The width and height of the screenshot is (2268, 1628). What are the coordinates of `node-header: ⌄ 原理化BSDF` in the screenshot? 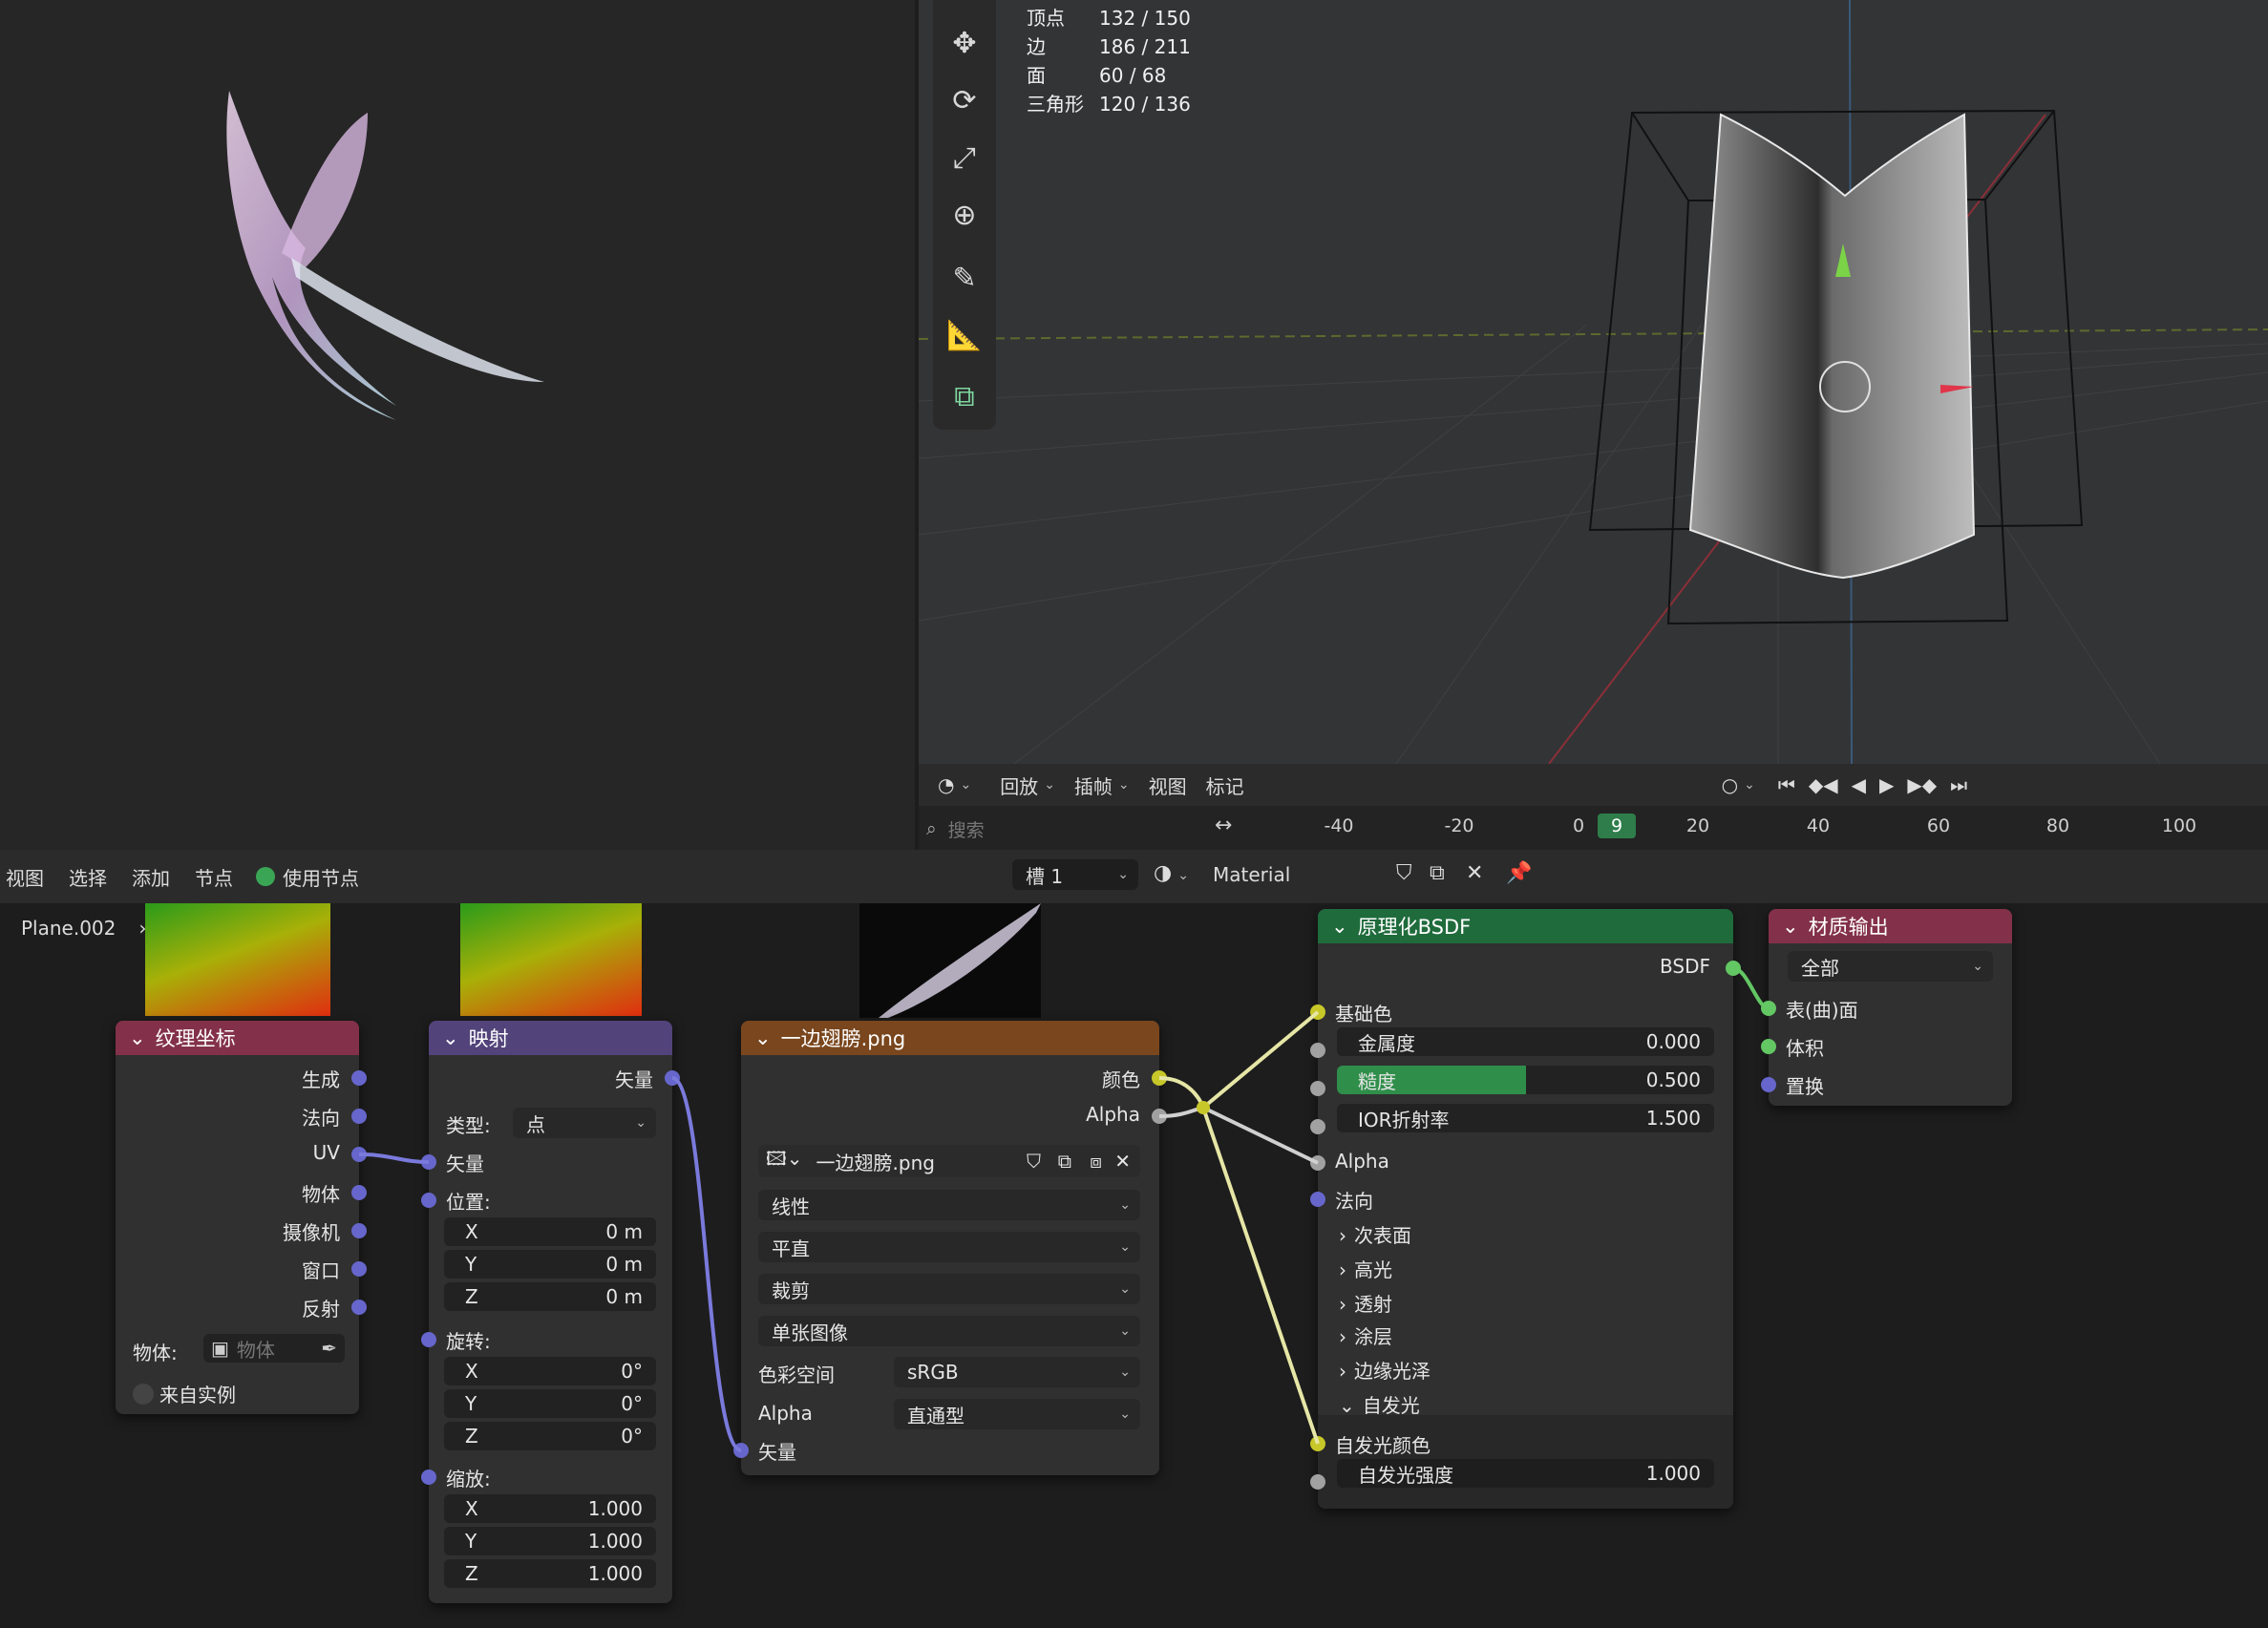 It's located at (1525, 926).